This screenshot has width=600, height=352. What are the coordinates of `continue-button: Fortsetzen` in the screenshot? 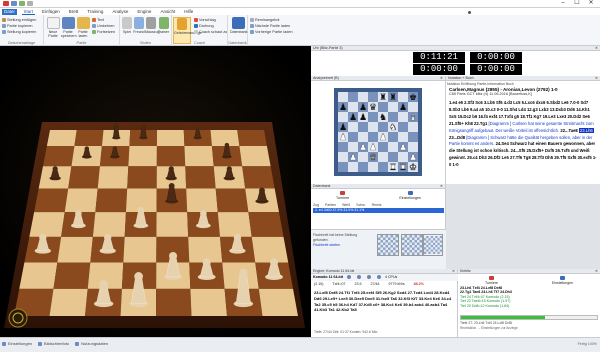 It's located at (103, 31).